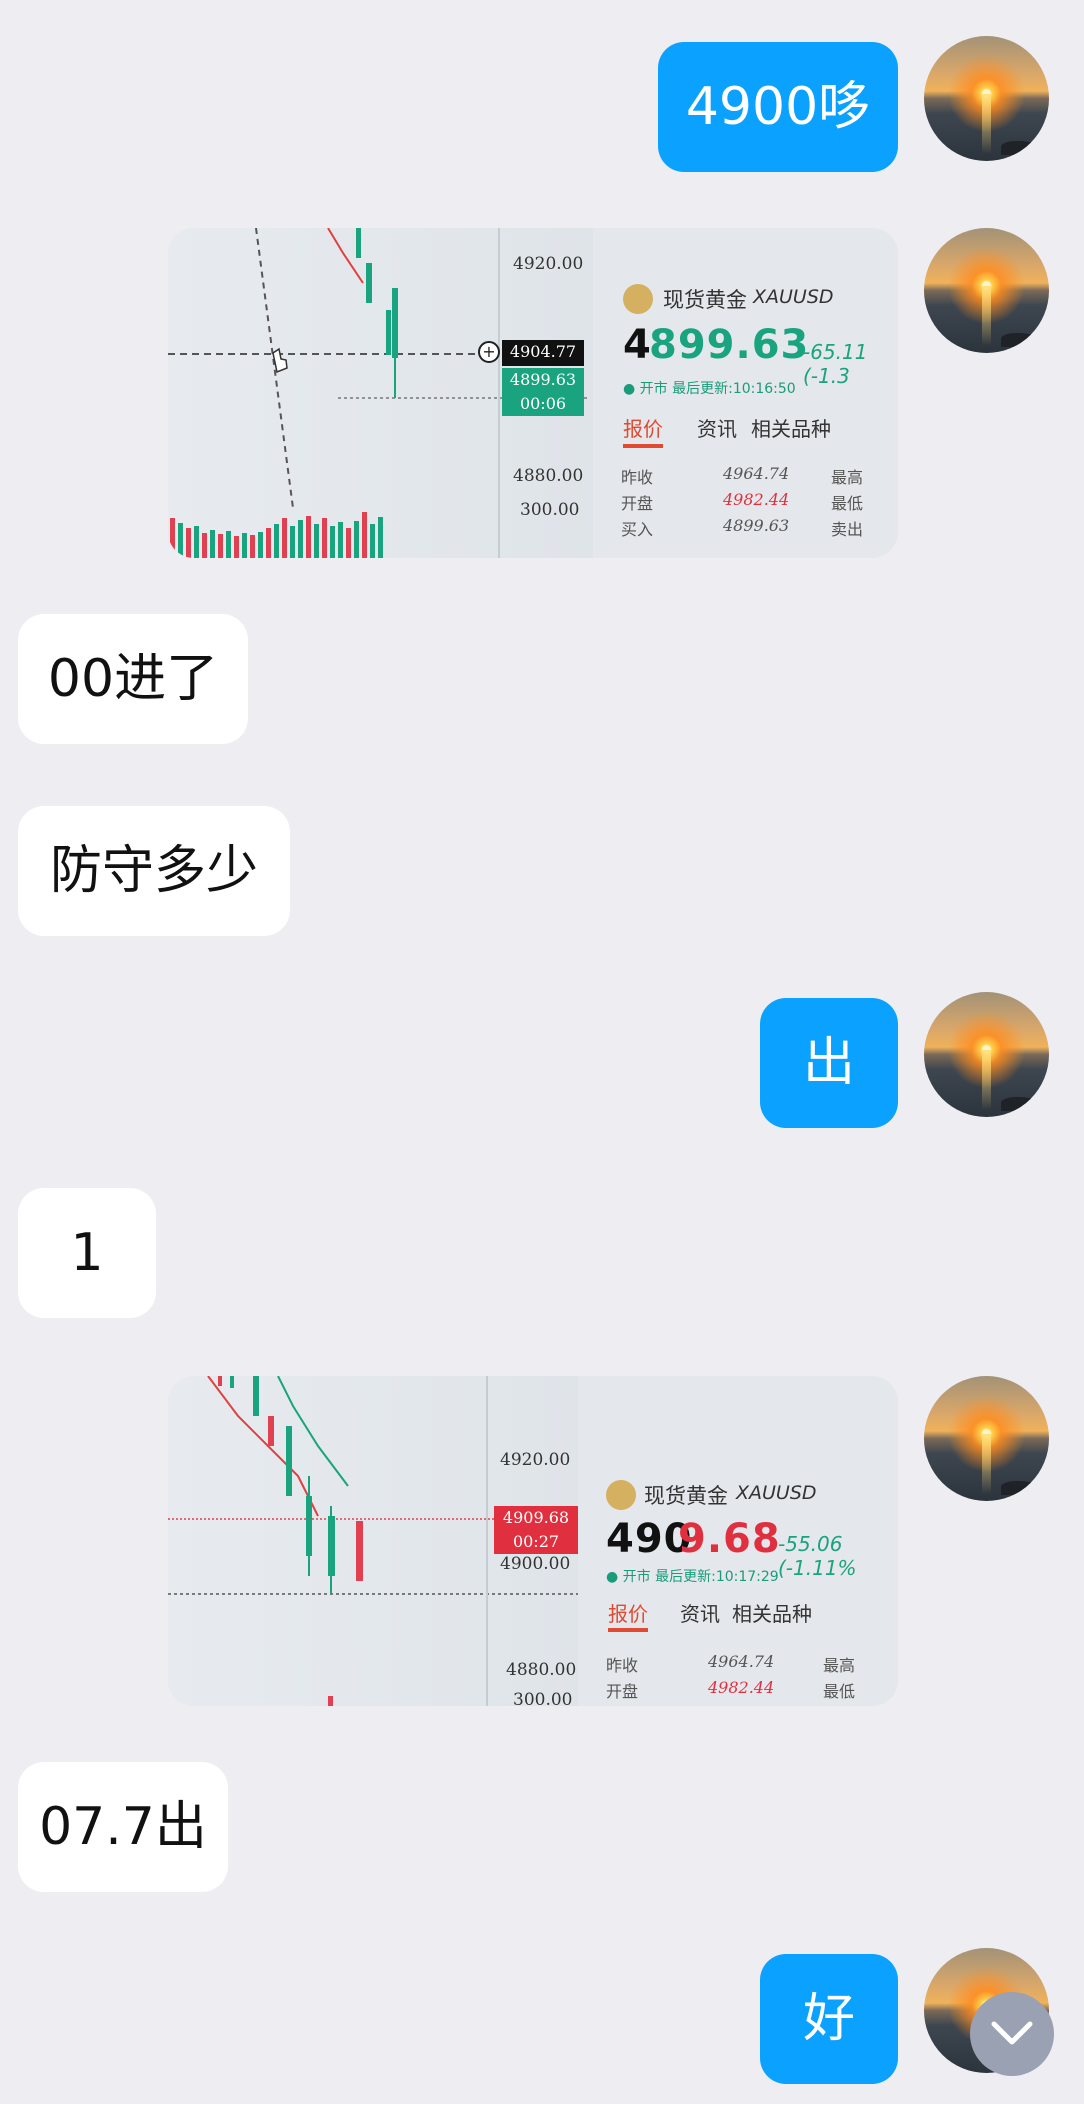 This screenshot has height=2104, width=1084. What do you see at coordinates (276, 535) in the screenshot?
I see `volume-bars` at bounding box center [276, 535].